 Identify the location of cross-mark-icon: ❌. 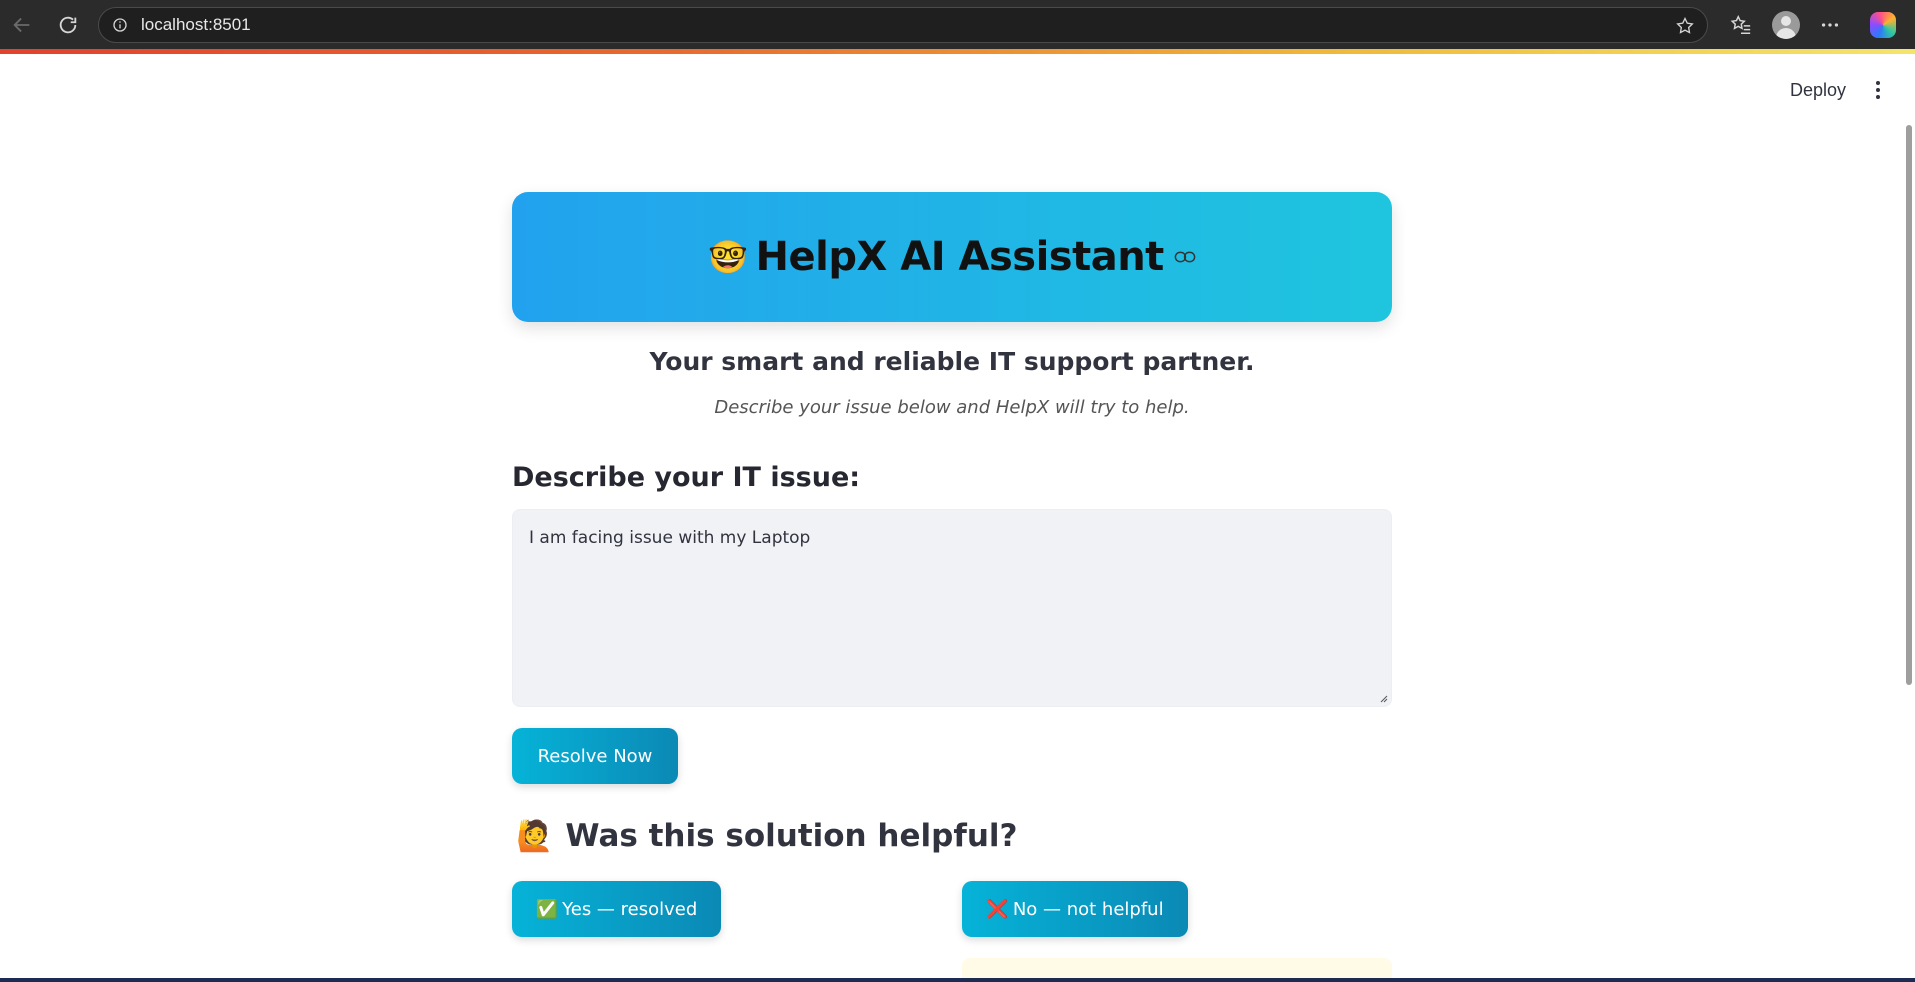
(997, 909).